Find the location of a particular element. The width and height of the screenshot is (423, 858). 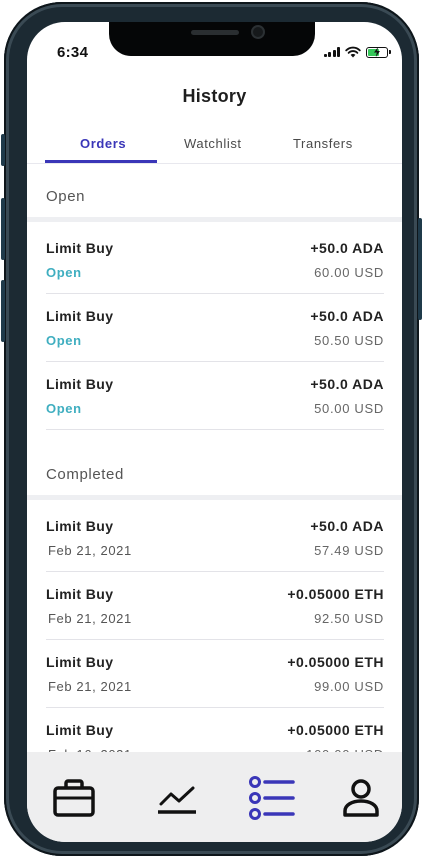

section-header-open: Open is located at coordinates (214, 197).